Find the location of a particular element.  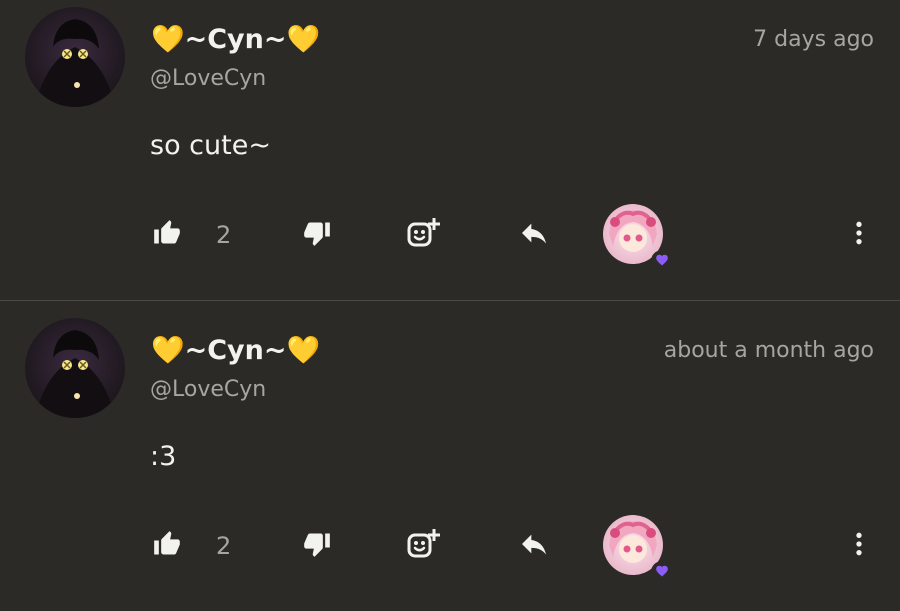

timestamp: about a month ago is located at coordinates (769, 351).